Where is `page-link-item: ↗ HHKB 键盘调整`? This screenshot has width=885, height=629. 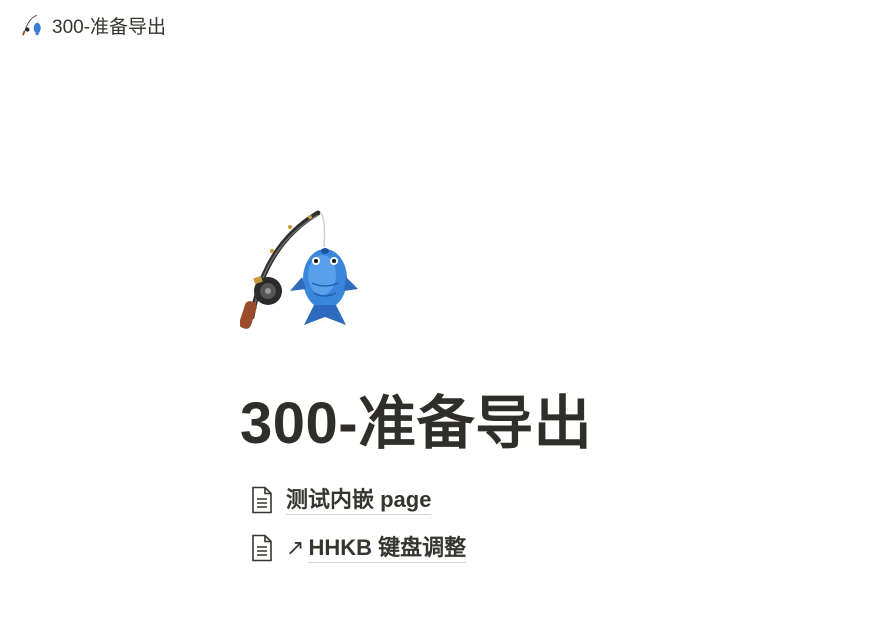
page-link-item: ↗ HHKB 键盘调整 is located at coordinates (540, 548).